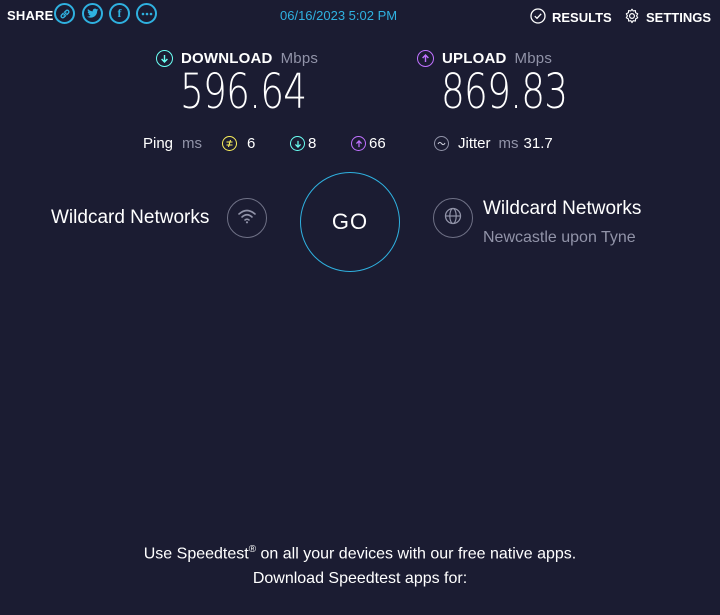  I want to click on jitter-label: Jitter, so click(474, 143).